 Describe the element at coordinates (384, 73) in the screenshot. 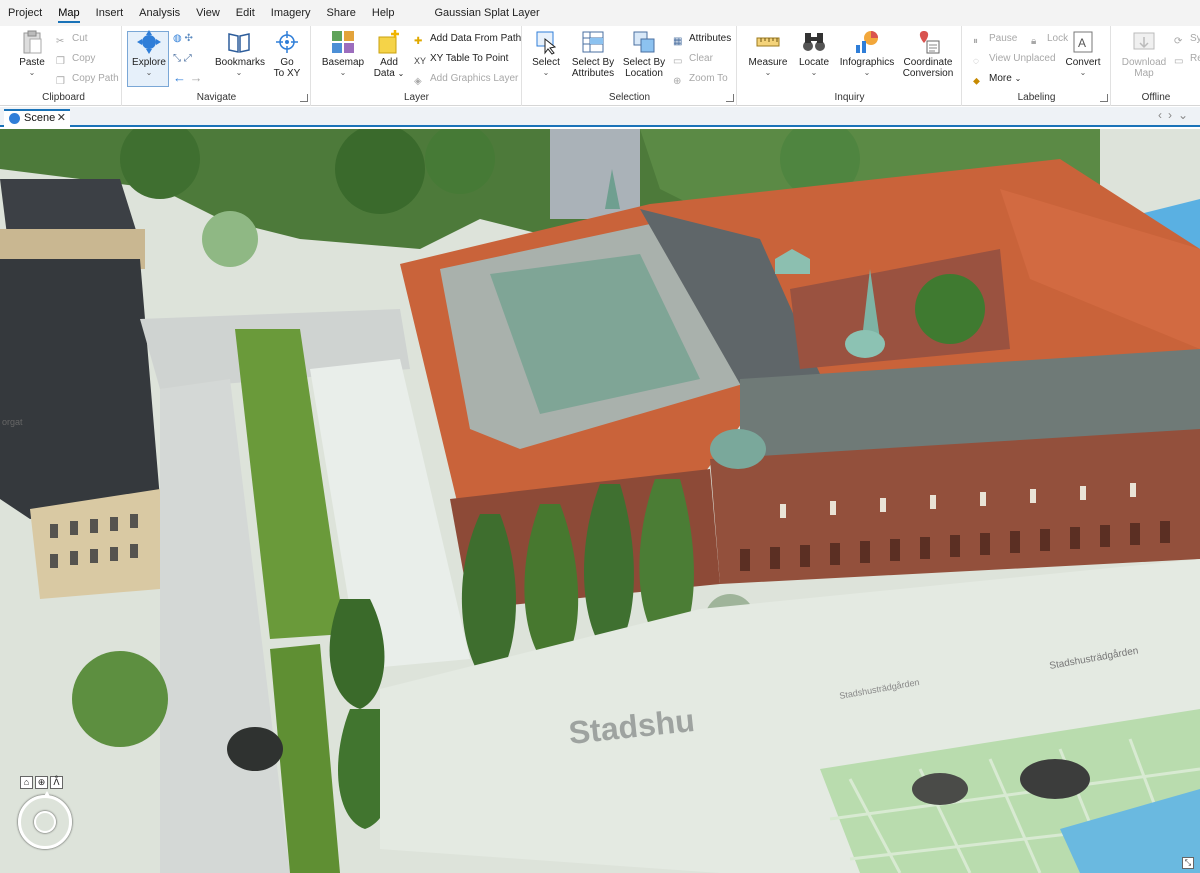

I see `add-data-label-2: Data` at that location.